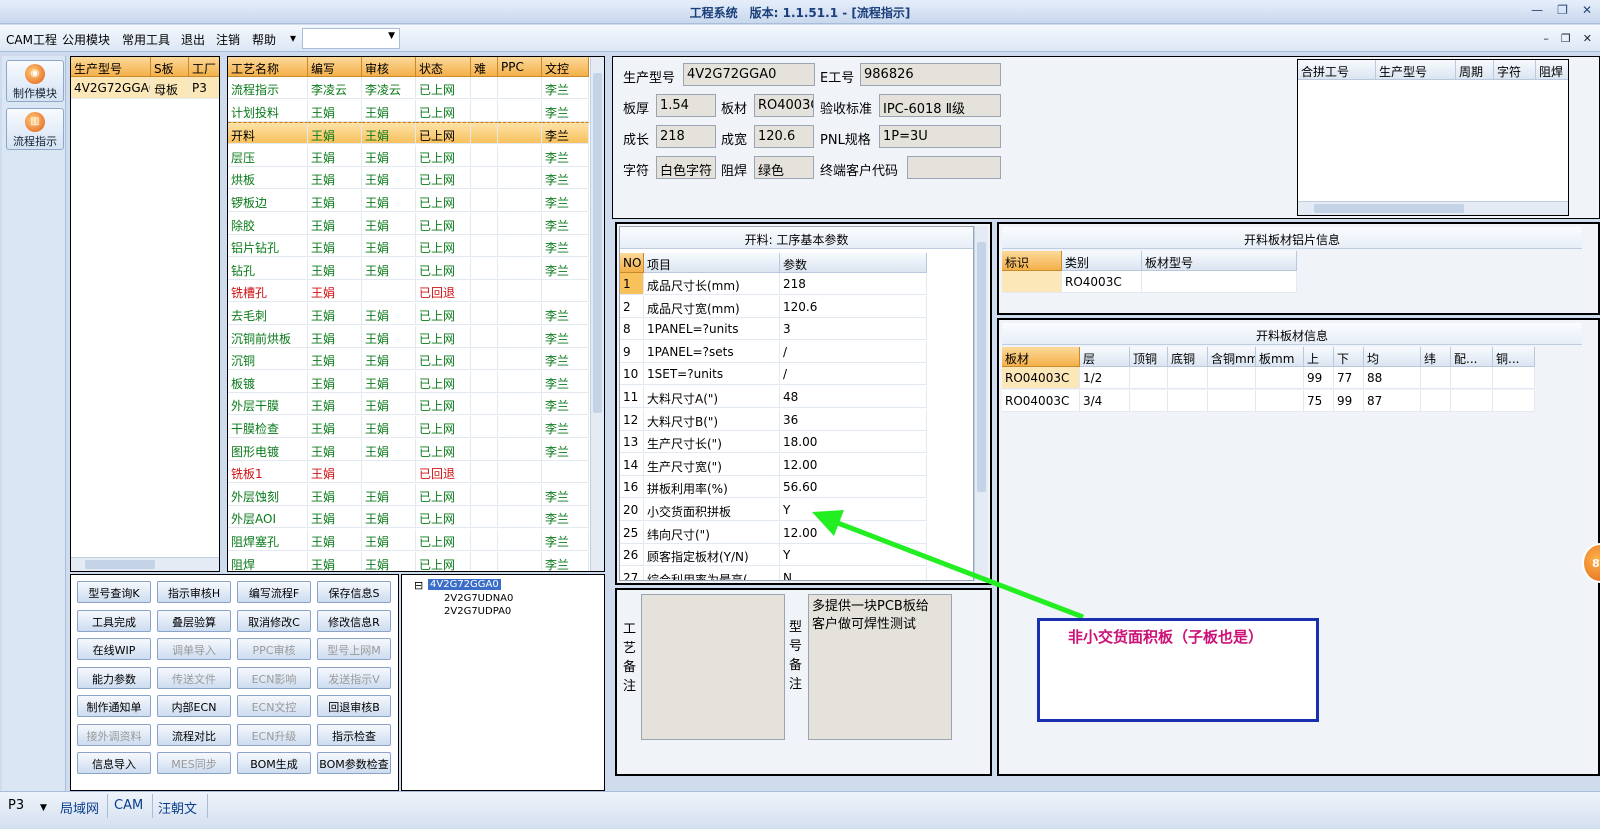 The image size is (1600, 829). What do you see at coordinates (712, 555) in the screenshot?
I see `table-cell: 顾客指定板材(Y/N)` at bounding box center [712, 555].